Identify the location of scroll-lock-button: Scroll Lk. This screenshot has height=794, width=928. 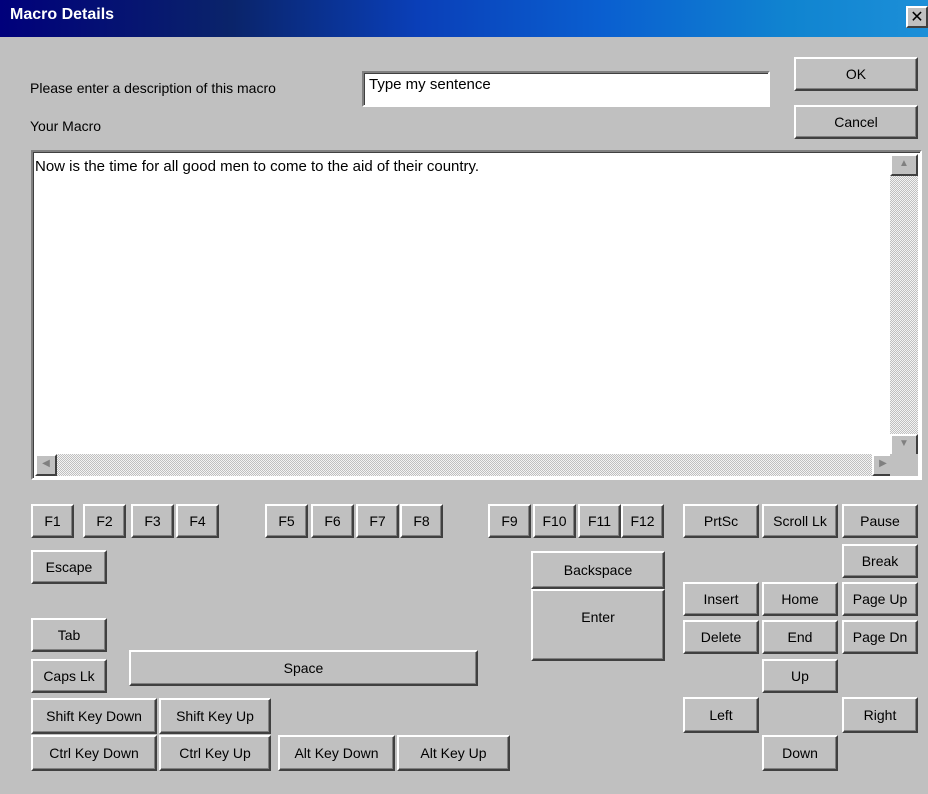
(800, 521).